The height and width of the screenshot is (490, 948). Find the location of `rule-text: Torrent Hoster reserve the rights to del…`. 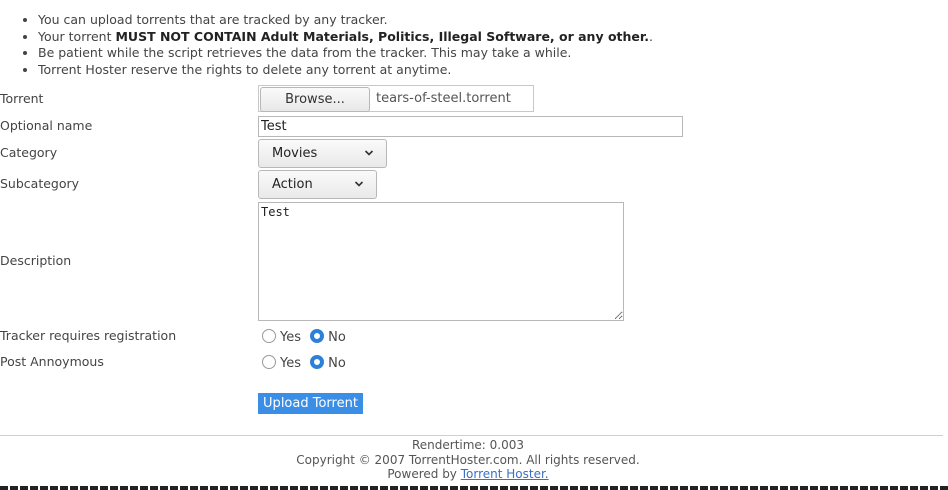

rule-text: Torrent Hoster reserve the rights to del… is located at coordinates (245, 69).